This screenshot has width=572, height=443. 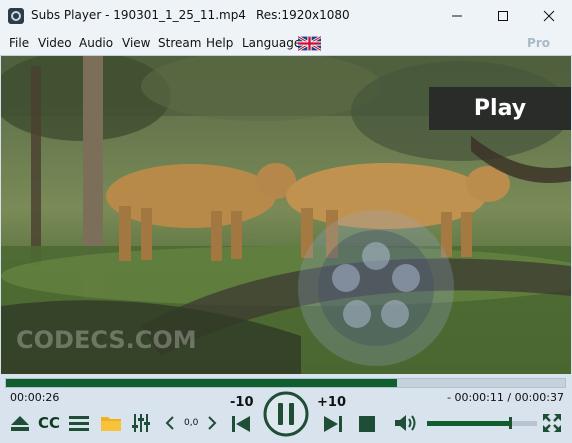 I want to click on volume-button, so click(x=406, y=423).